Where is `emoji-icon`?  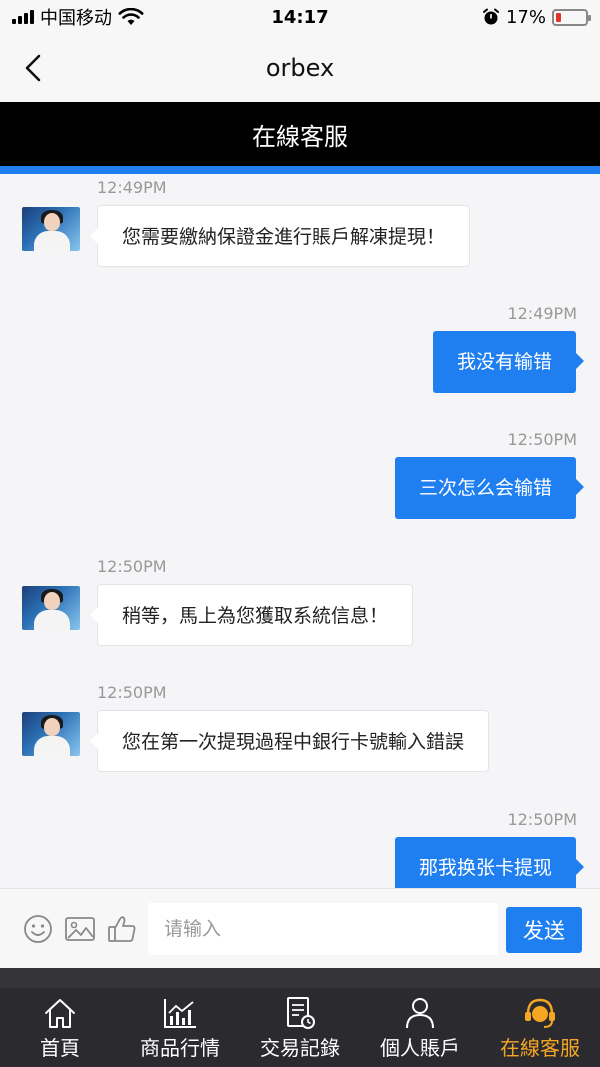
emoji-icon is located at coordinates (38, 929).